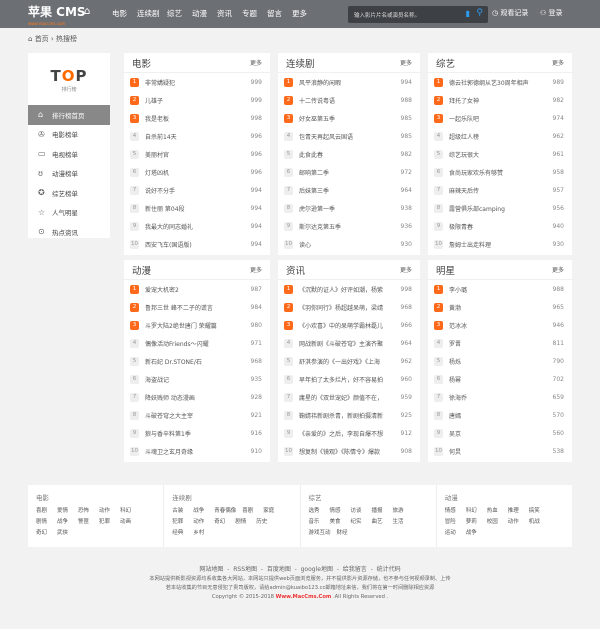 This screenshot has width=600, height=629. What do you see at coordinates (46, 533) in the screenshot?
I see `footer-category-link: 奇幻` at bounding box center [46, 533].